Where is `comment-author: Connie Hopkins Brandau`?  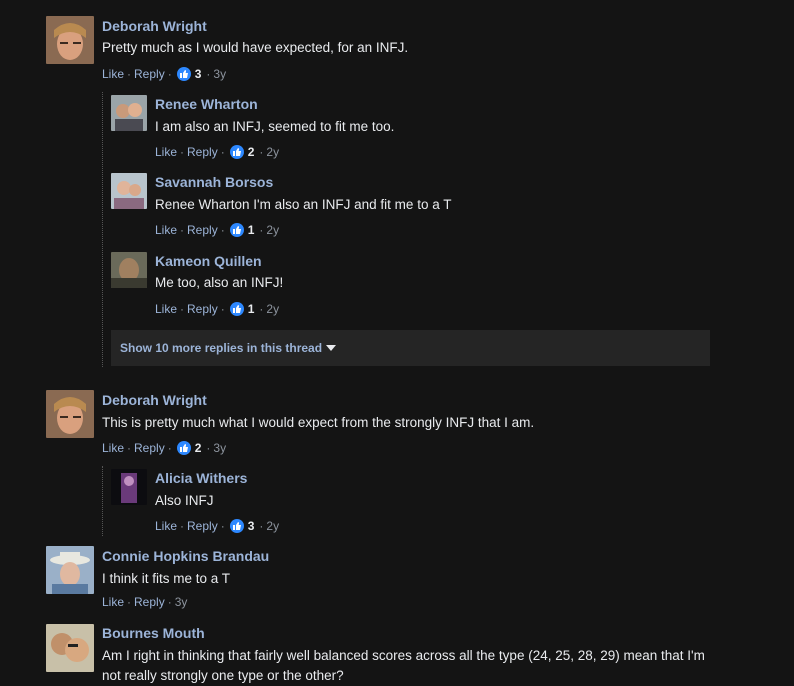 comment-author: Connie Hopkins Brandau is located at coordinates (185, 556).